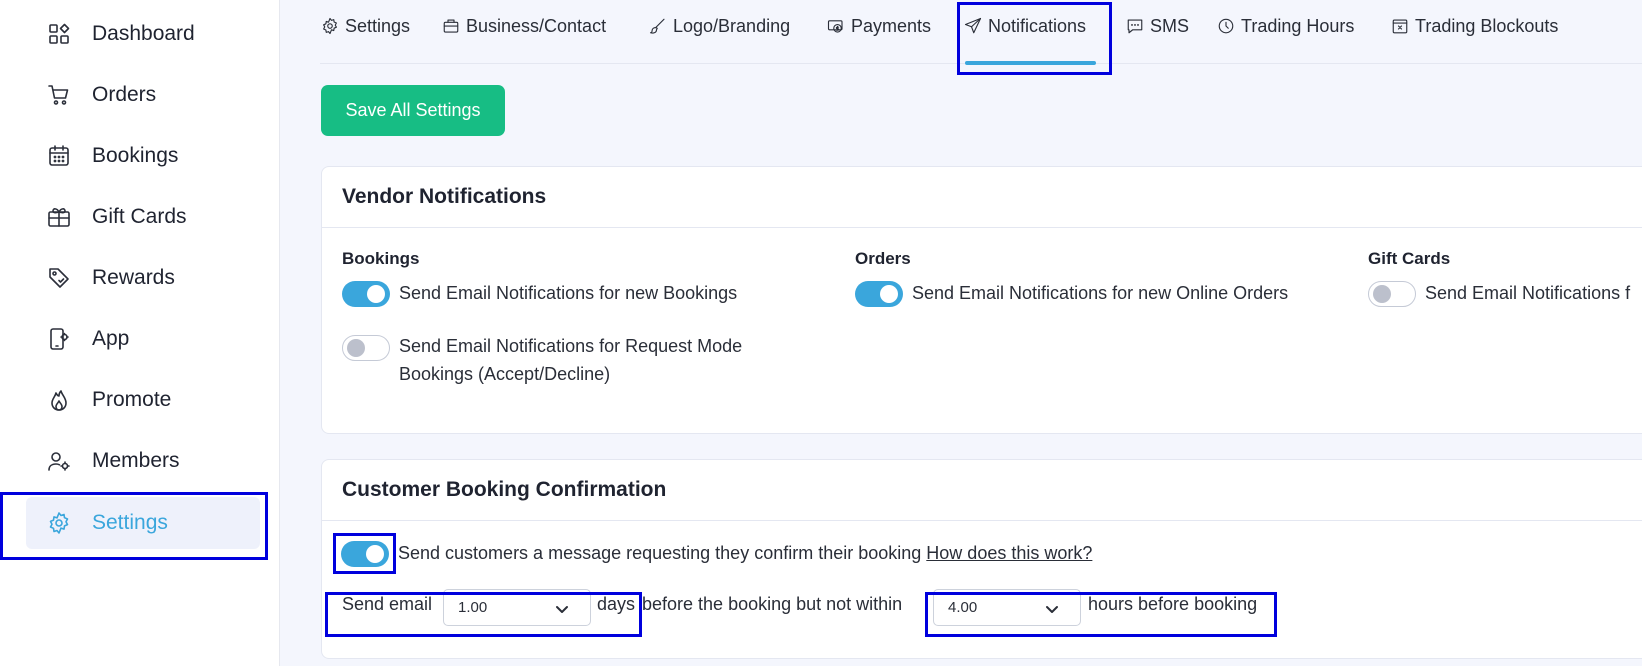 The width and height of the screenshot is (1642, 666). What do you see at coordinates (124, 94) in the screenshot?
I see `sidebar-item-label: Orders` at bounding box center [124, 94].